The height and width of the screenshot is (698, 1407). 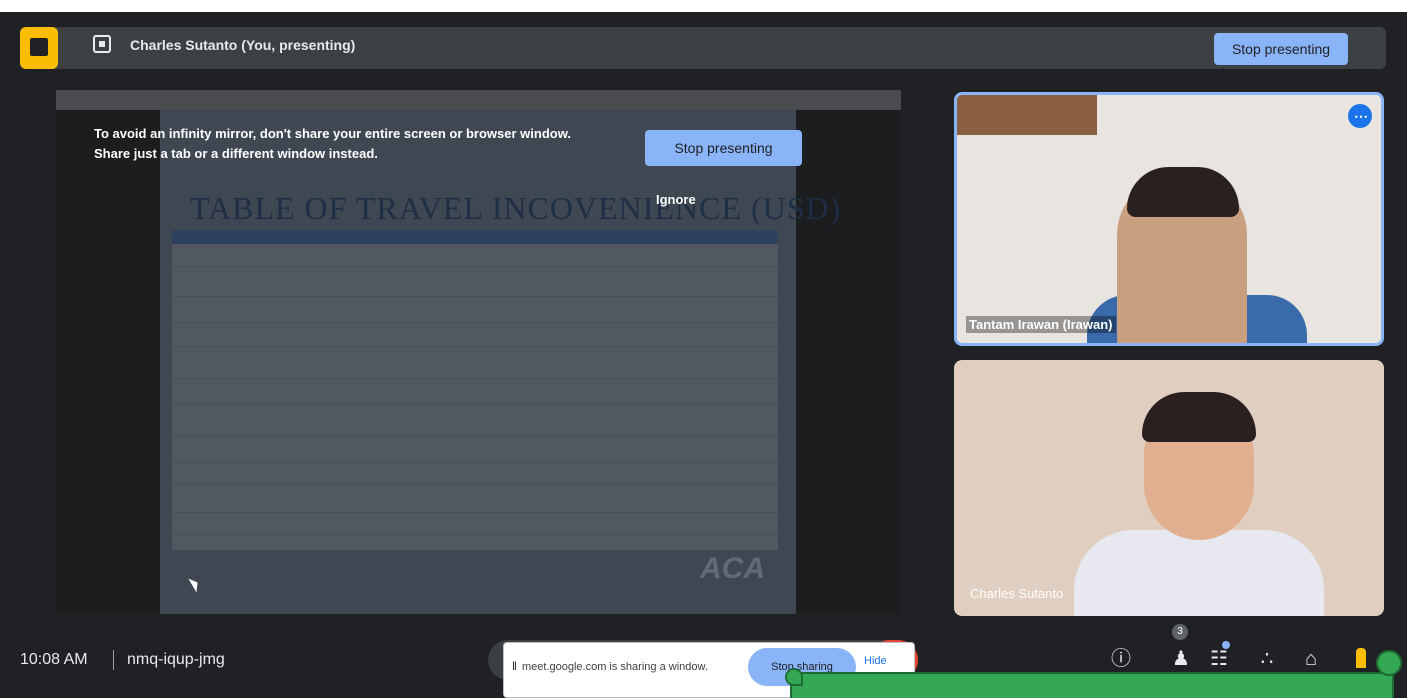 I want to click on stop-presenting-button: Stop presenting, so click(x=1281, y=49).